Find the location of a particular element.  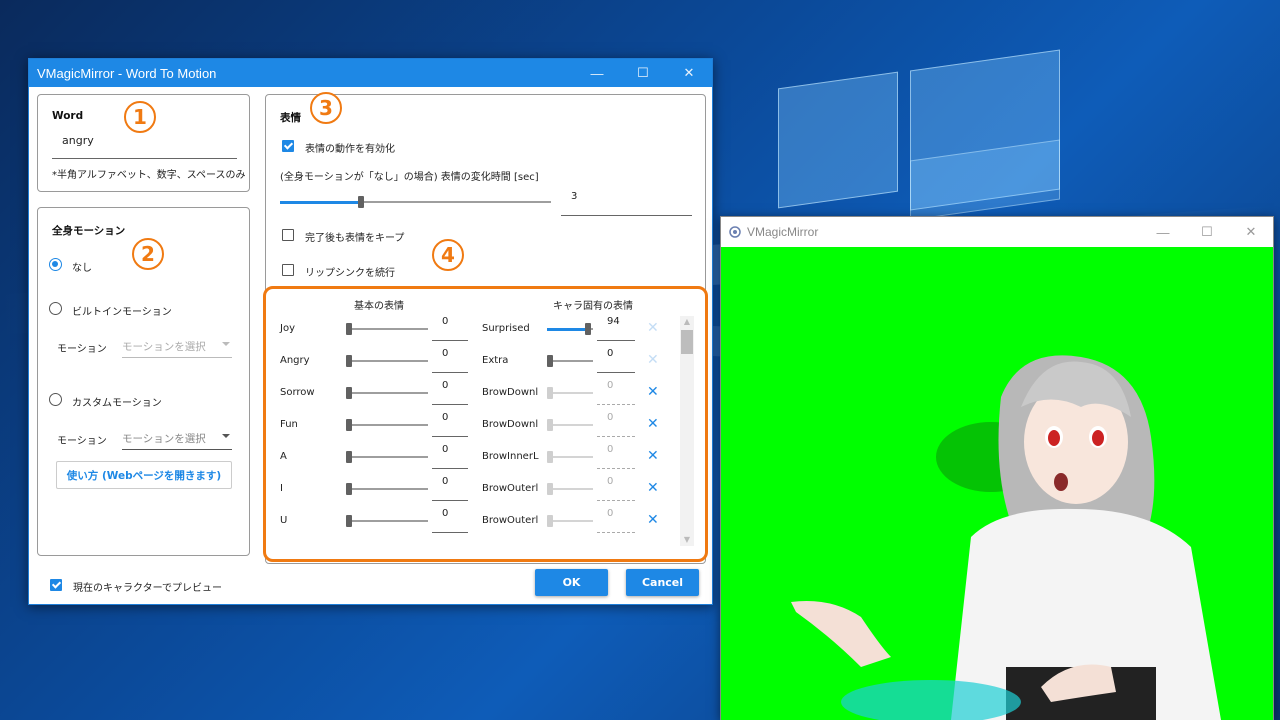

dialog-titlebar: VMagicMirror - Word To Motion — ☐ ✕ is located at coordinates (370, 73).